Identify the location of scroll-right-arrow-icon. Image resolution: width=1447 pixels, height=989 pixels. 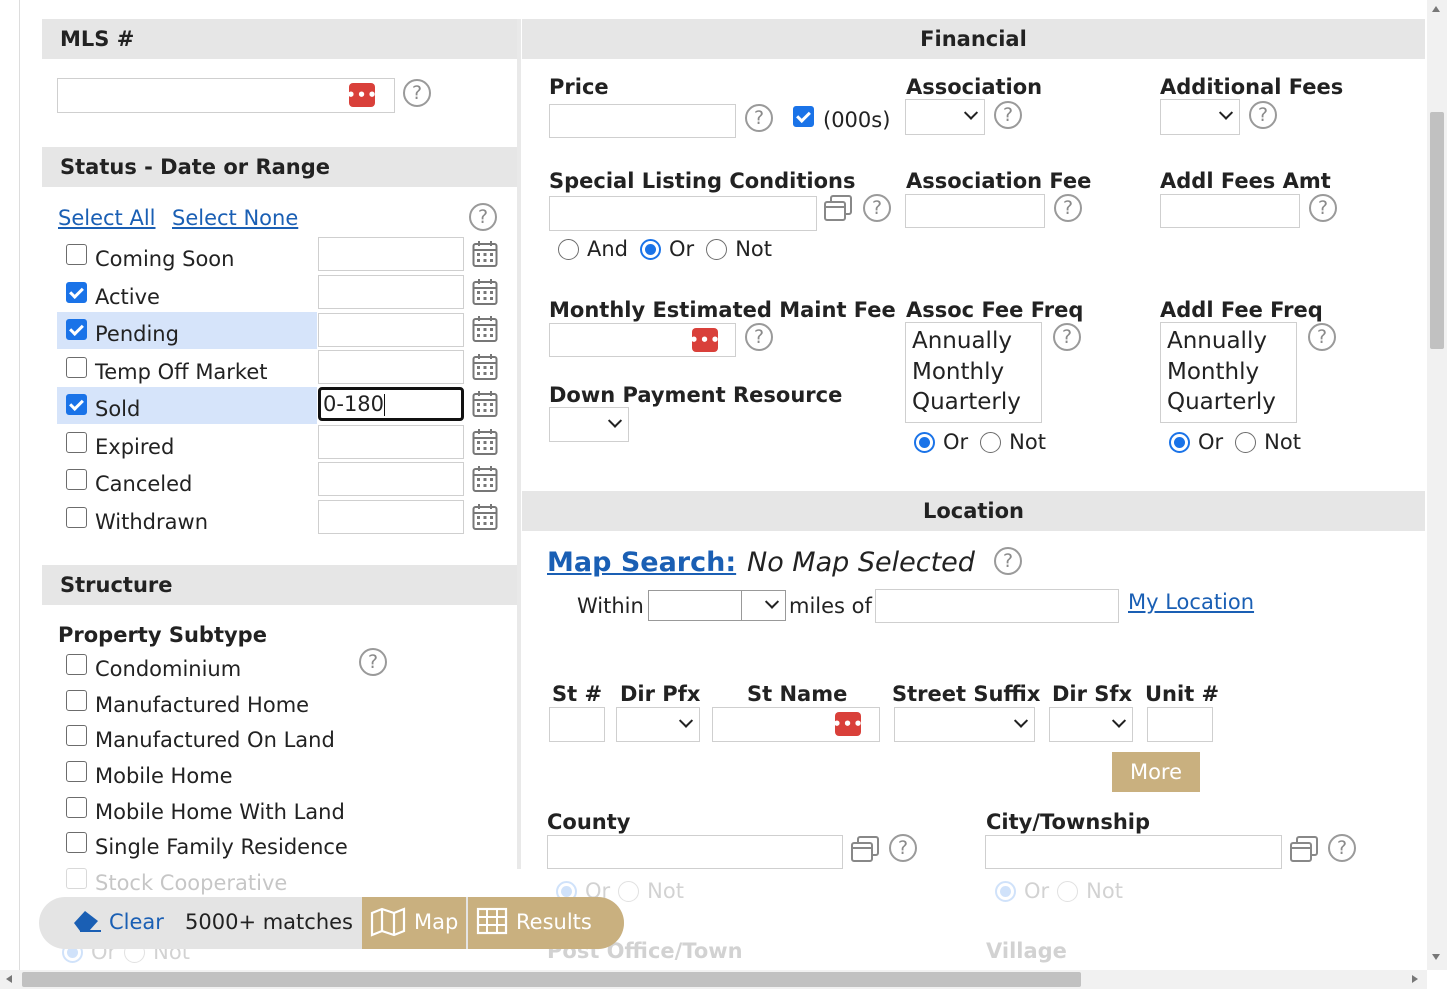
(1415, 979).